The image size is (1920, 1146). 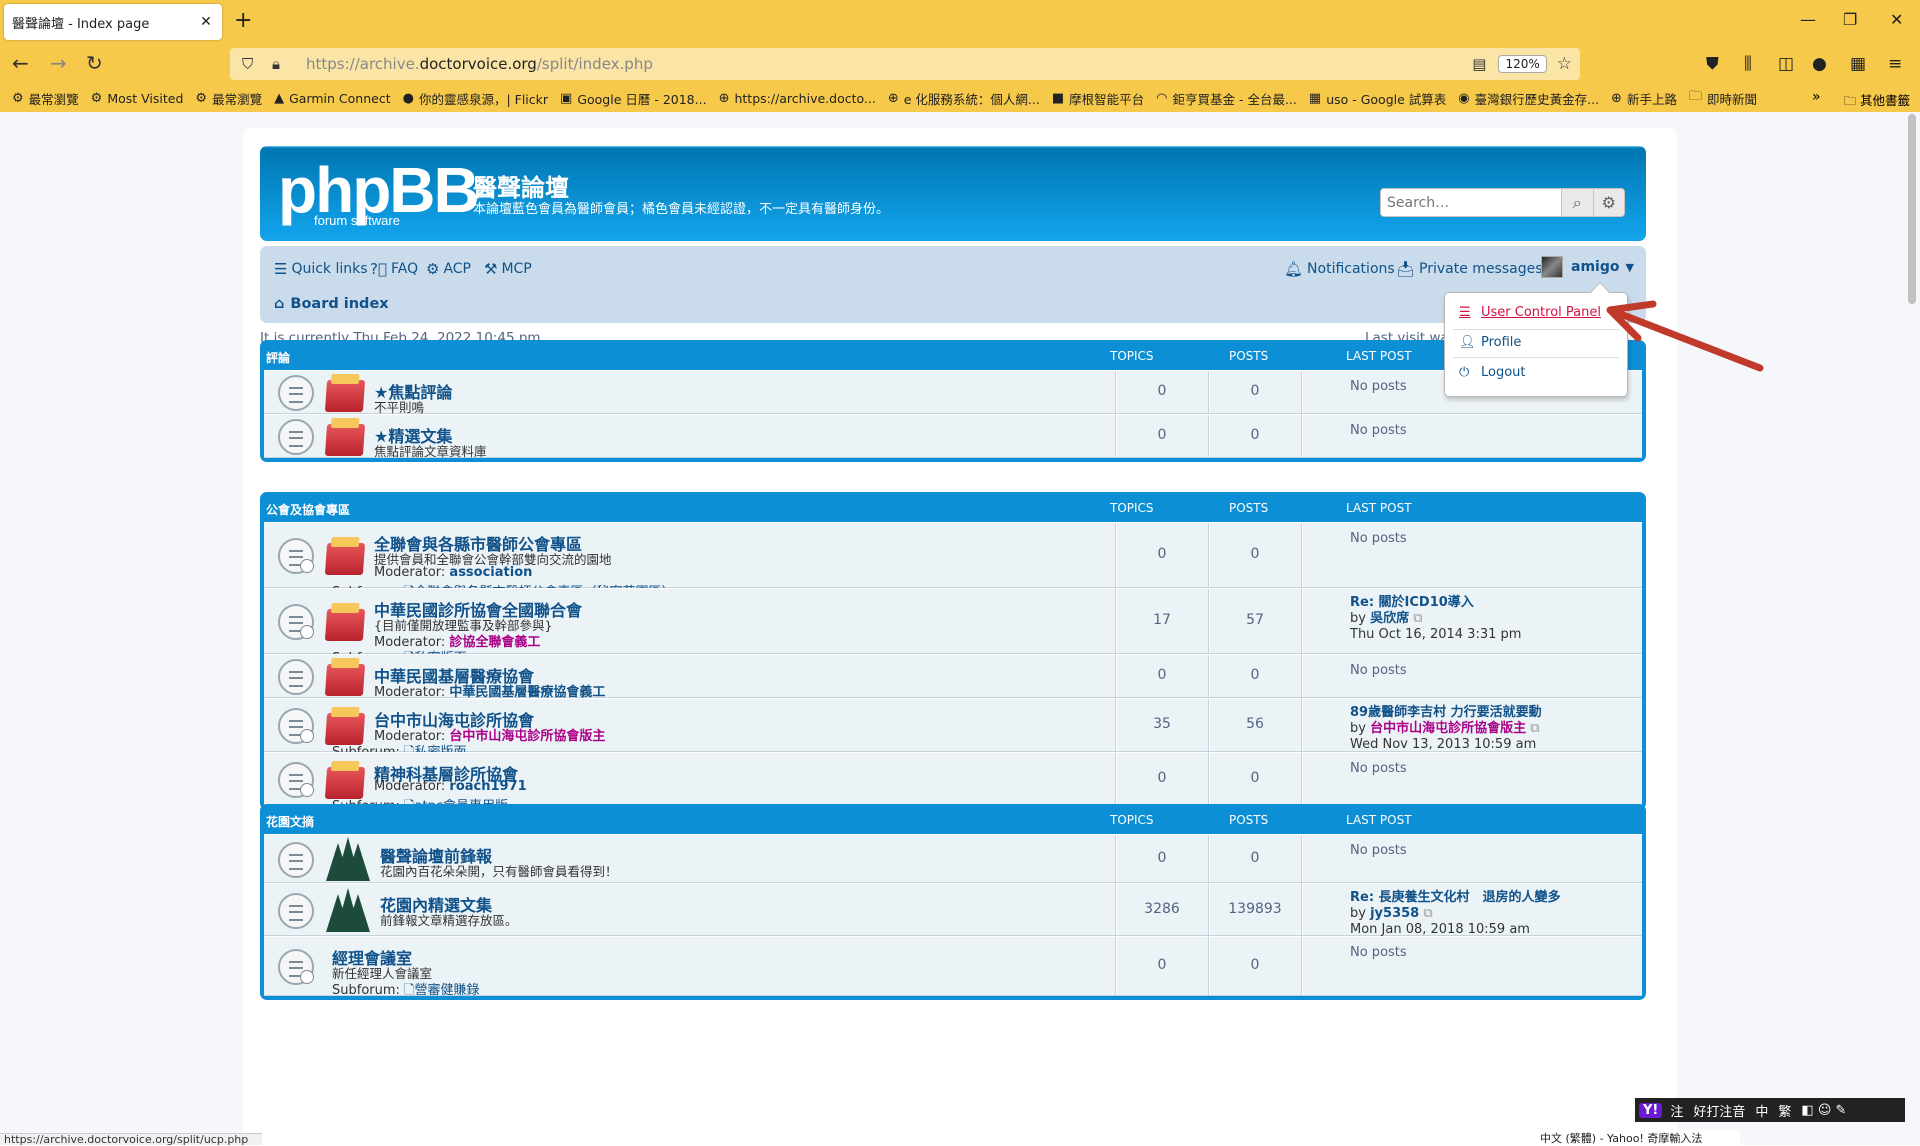 What do you see at coordinates (340, 98) in the screenshot?
I see `bookmark-label: Garmin Connect` at bounding box center [340, 98].